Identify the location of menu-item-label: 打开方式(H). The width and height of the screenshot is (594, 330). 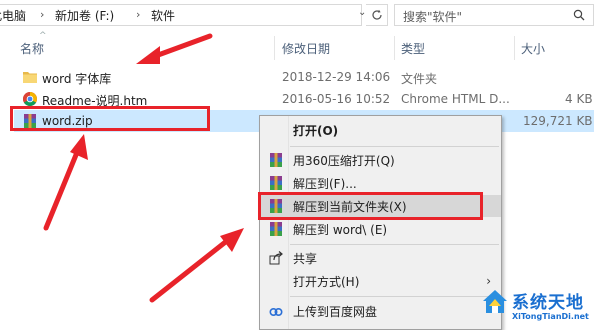
(326, 282).